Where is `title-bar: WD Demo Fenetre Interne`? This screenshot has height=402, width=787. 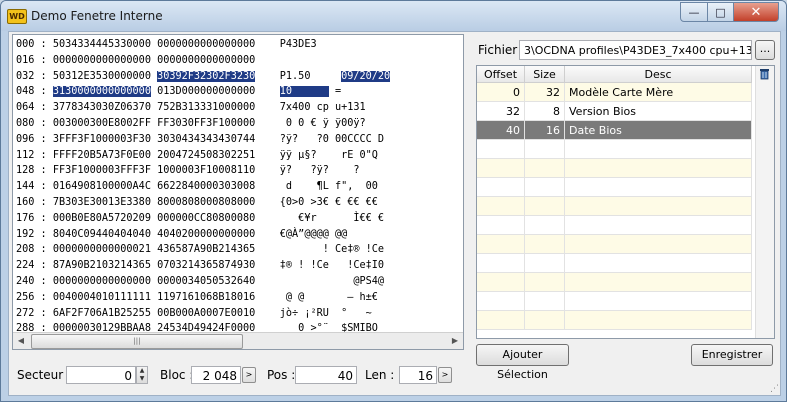 title-bar: WD Demo Fenetre Interne is located at coordinates (393, 16).